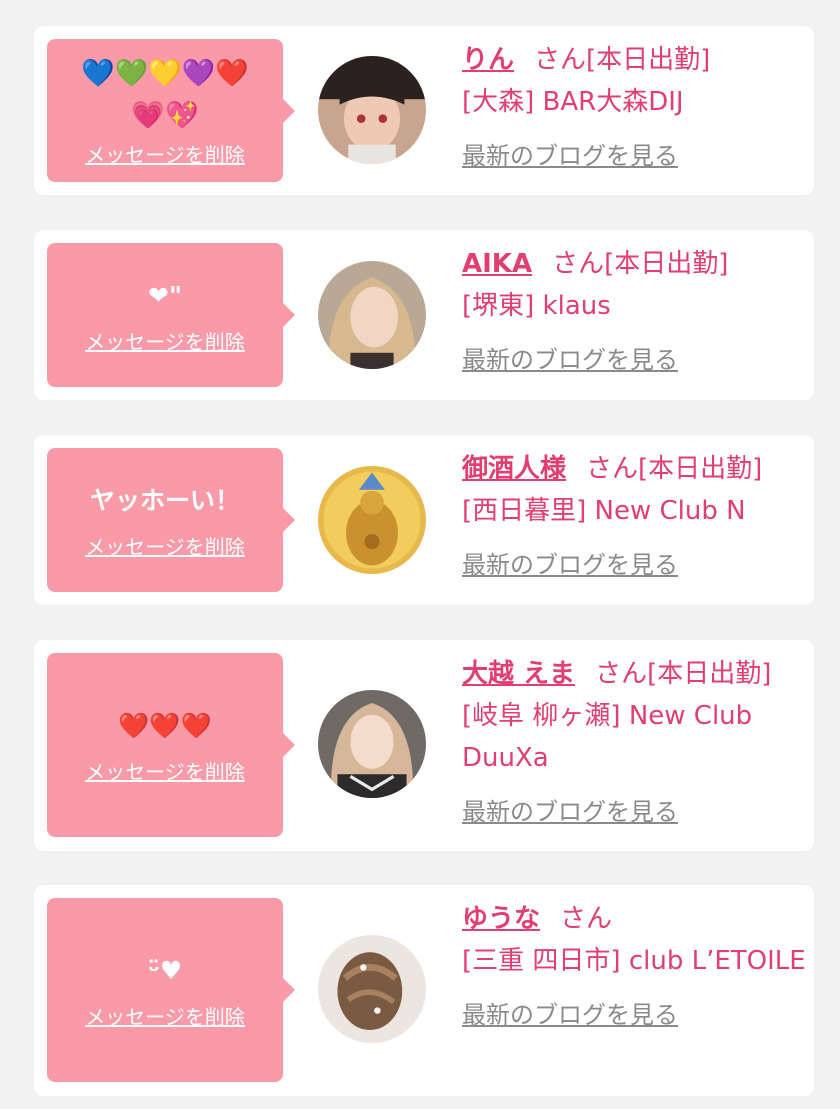  I want to click on host-name-link: AIKA, so click(497, 264).